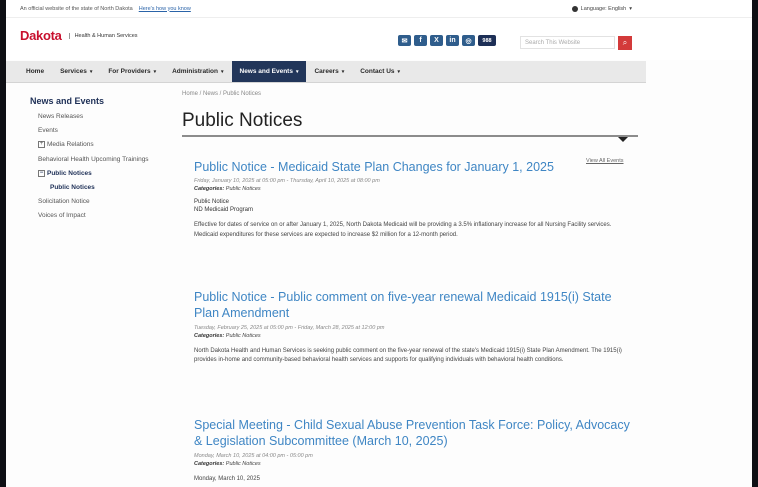 The image size is (758, 487). I want to click on nav-administration-label: Administration, so click(195, 71).